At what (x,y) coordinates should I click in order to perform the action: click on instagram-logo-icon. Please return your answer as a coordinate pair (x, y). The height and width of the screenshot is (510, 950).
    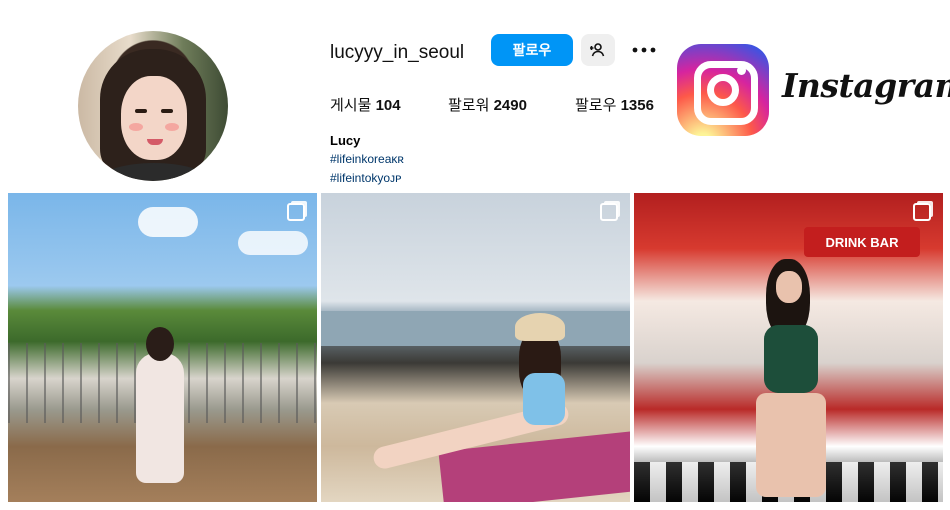
    Looking at the image, I should click on (723, 90).